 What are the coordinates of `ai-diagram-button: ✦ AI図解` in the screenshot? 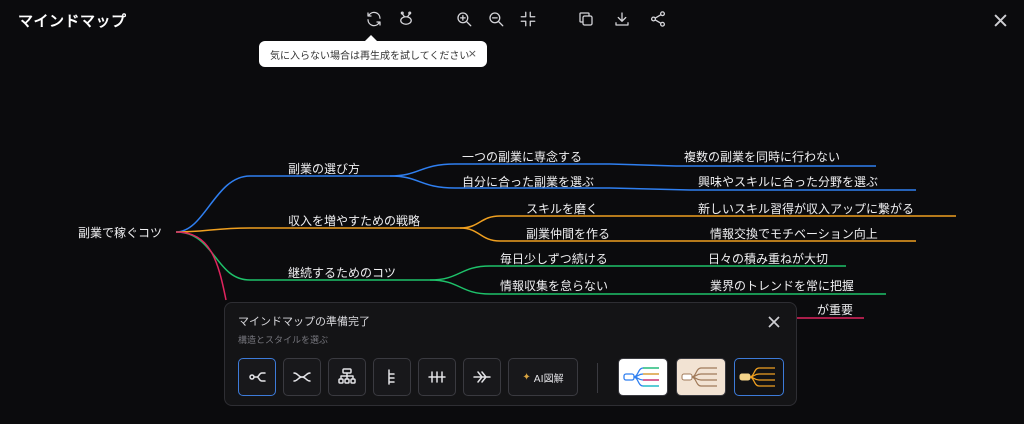 It's located at (543, 377).